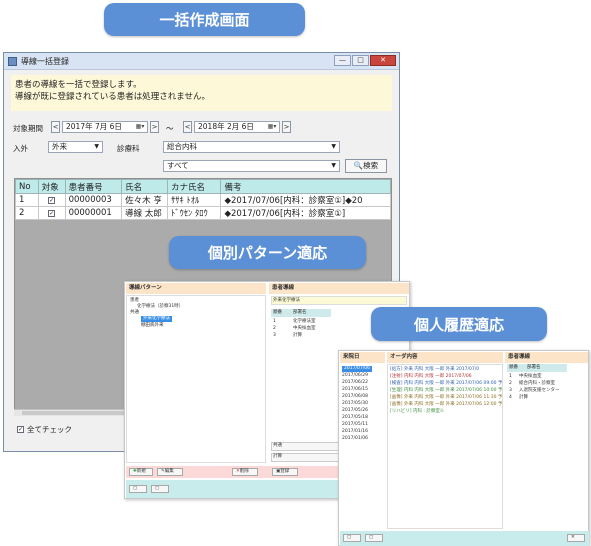  Describe the element at coordinates (286, 127) in the screenshot. I see `next-to-button: >` at that location.